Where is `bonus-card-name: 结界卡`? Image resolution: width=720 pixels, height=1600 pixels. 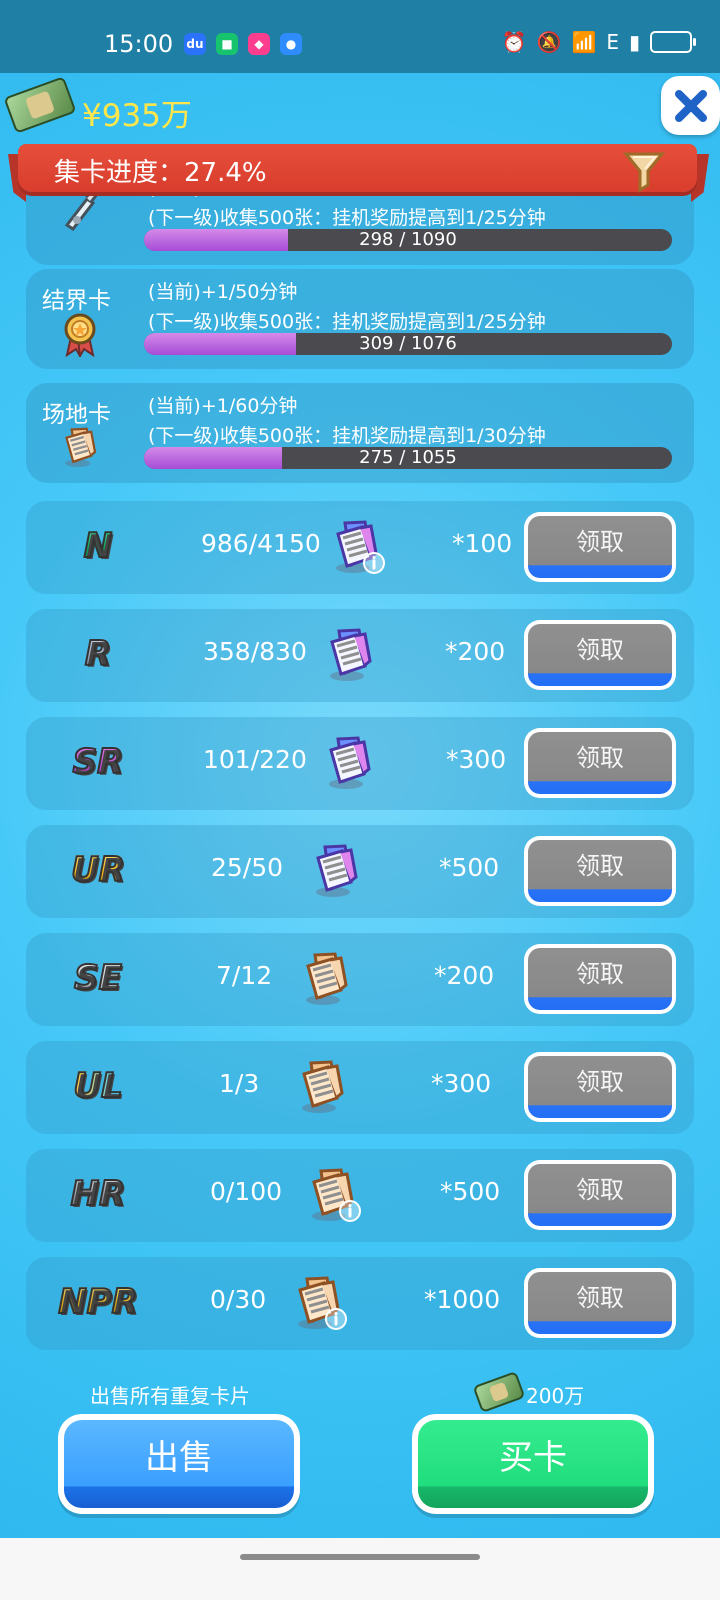
bonus-card-name: 结界卡 is located at coordinates (76, 301).